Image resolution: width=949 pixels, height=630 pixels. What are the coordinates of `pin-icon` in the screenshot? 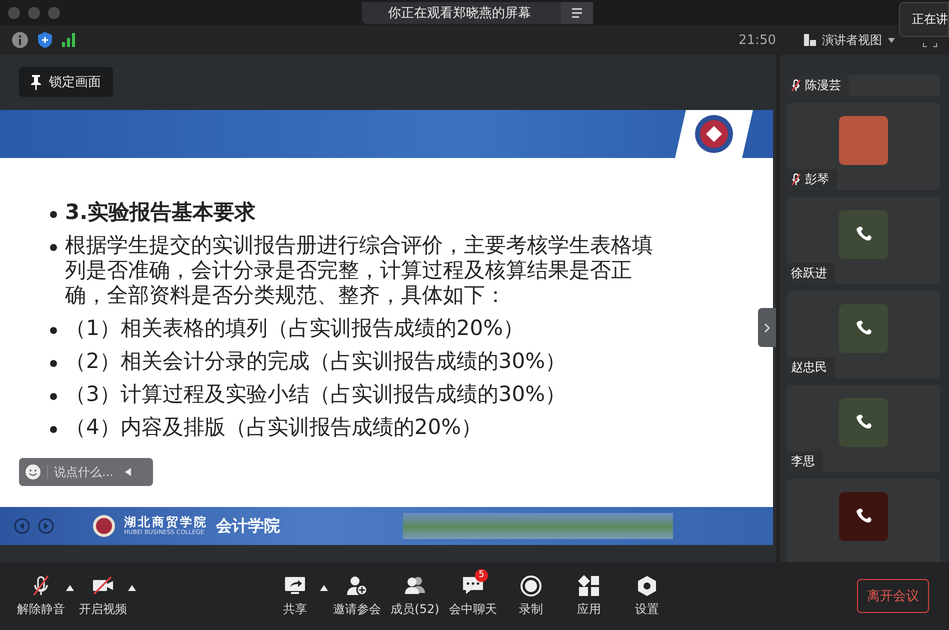 It's located at (36, 82).